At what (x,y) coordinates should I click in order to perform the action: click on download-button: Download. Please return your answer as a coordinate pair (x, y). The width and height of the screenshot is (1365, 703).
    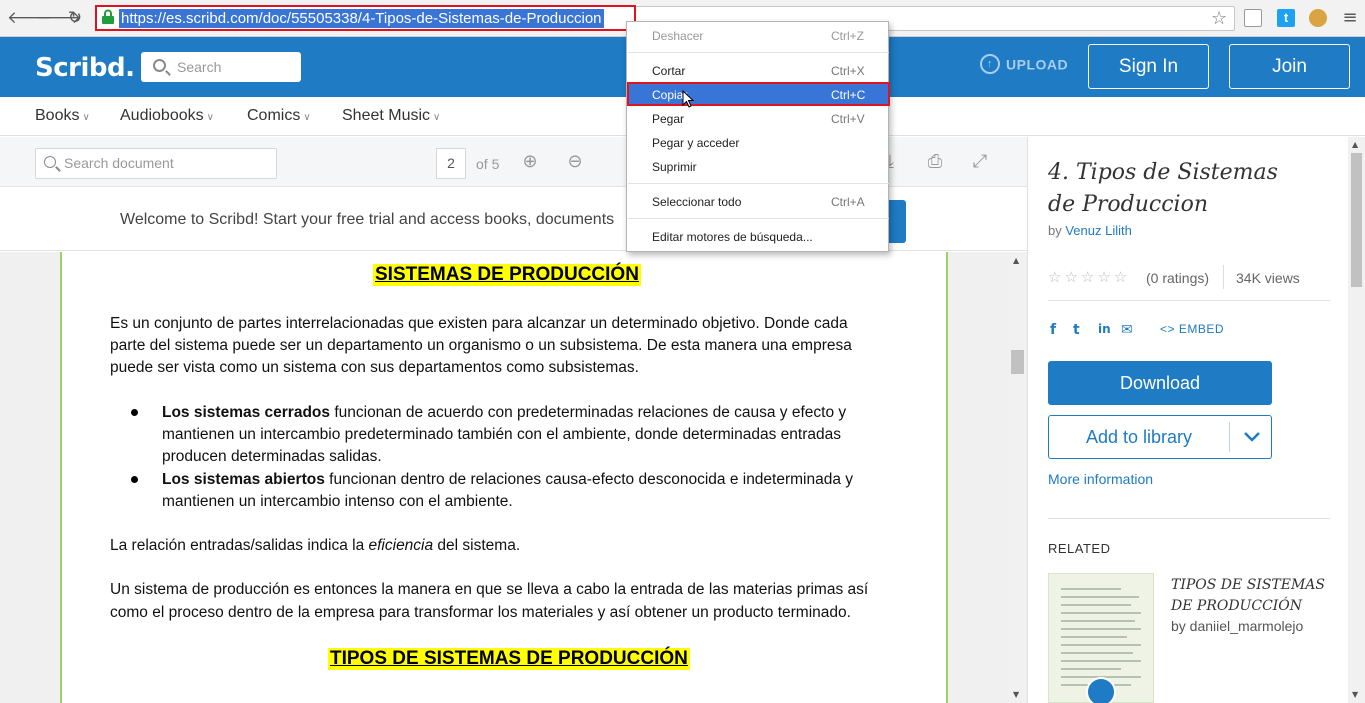
    Looking at the image, I should click on (1160, 383).